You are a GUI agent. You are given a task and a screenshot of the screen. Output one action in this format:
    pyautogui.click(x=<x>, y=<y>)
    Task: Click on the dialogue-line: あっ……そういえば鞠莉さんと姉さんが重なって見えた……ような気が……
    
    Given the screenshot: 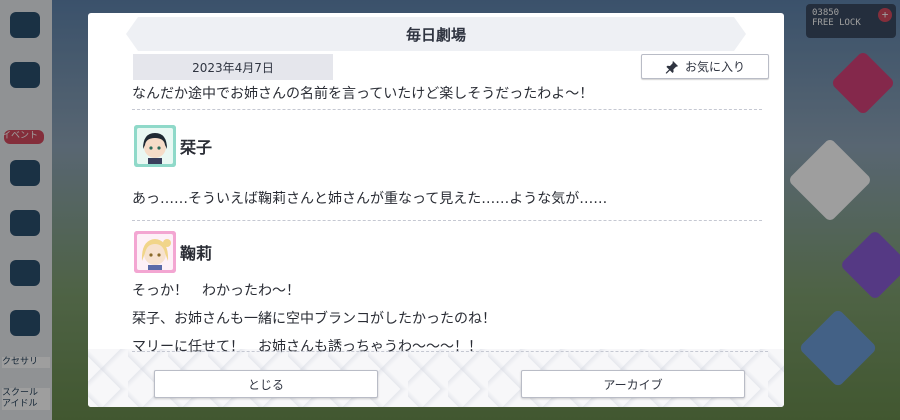 What is the action you would take?
    pyautogui.click(x=370, y=199)
    